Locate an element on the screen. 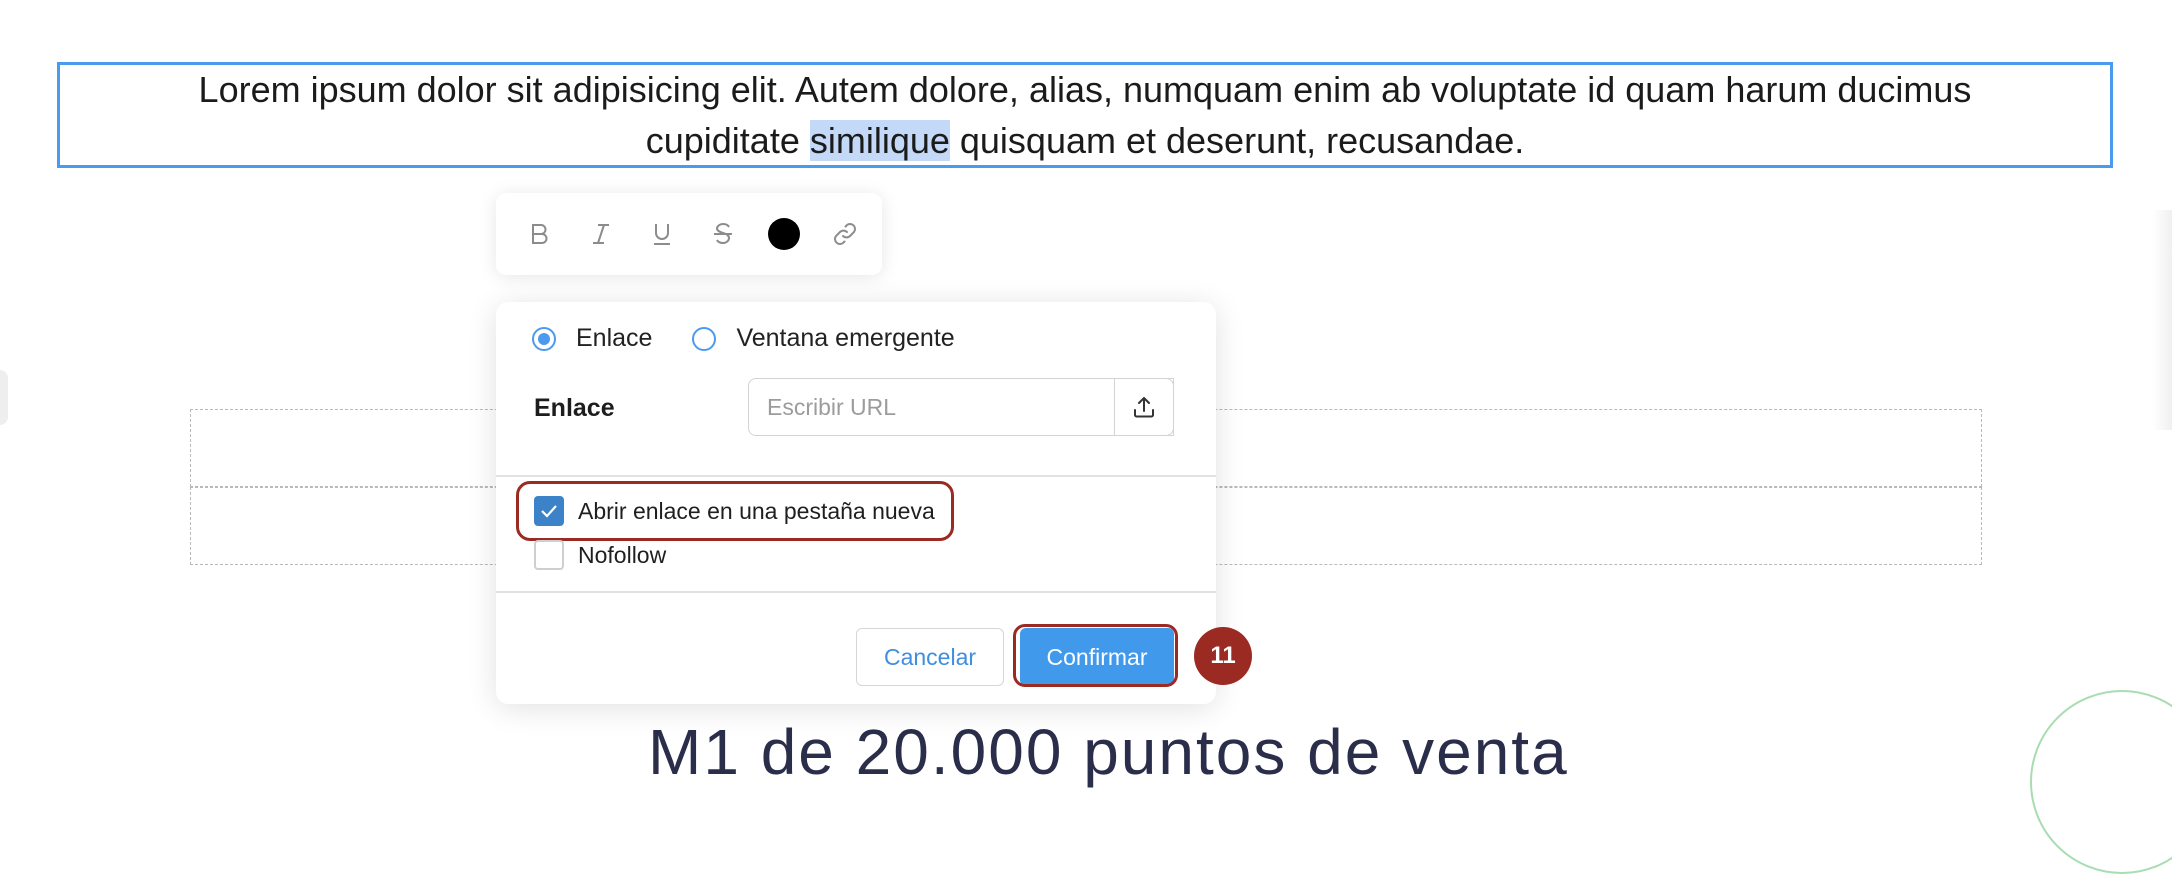  nofollow-checkbox is located at coordinates (549, 555).